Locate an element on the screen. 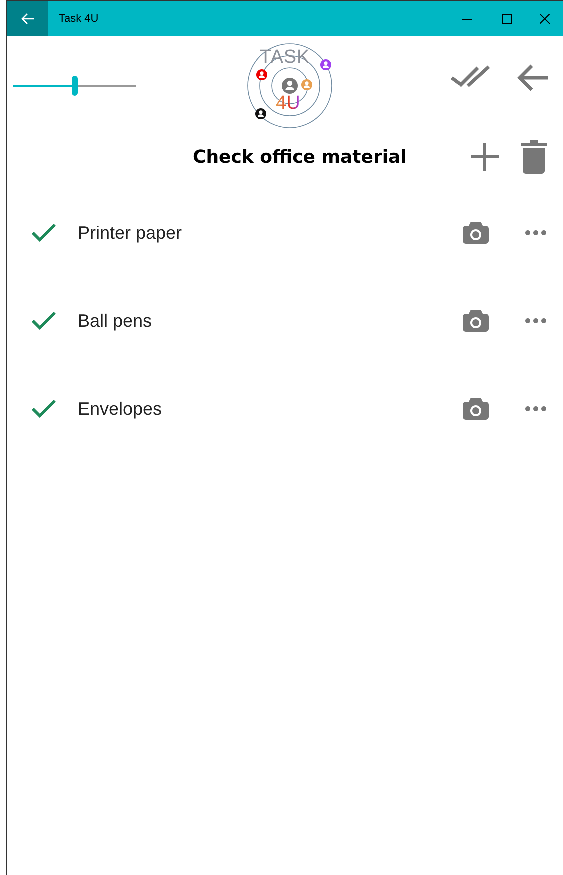 This screenshot has width=563, height=875. back-arrow-icon is located at coordinates (533, 78).